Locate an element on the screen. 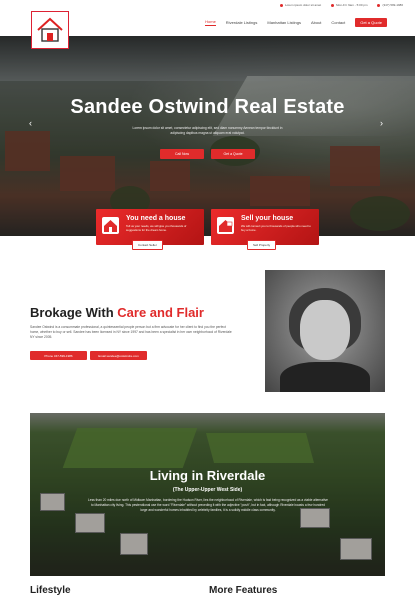 The height and width of the screenshot is (600, 415). agent-portrait is located at coordinates (325, 331).